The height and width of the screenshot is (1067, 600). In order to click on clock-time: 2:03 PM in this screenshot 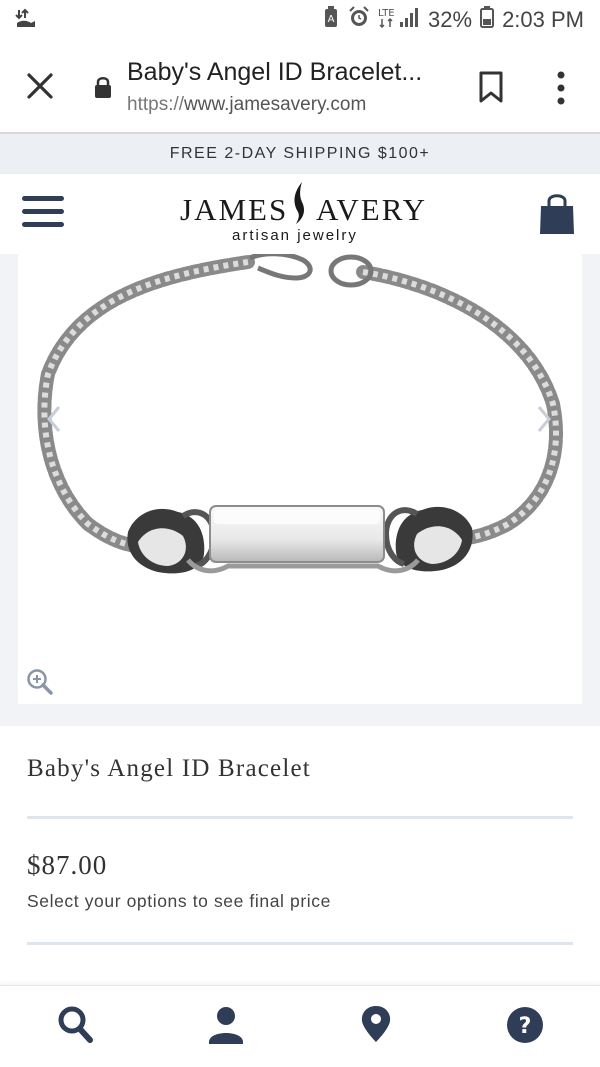, I will do `click(543, 19)`.